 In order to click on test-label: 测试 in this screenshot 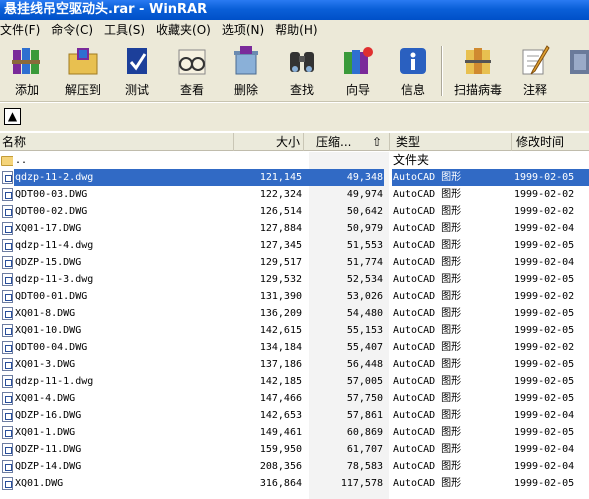, I will do `click(136, 90)`.